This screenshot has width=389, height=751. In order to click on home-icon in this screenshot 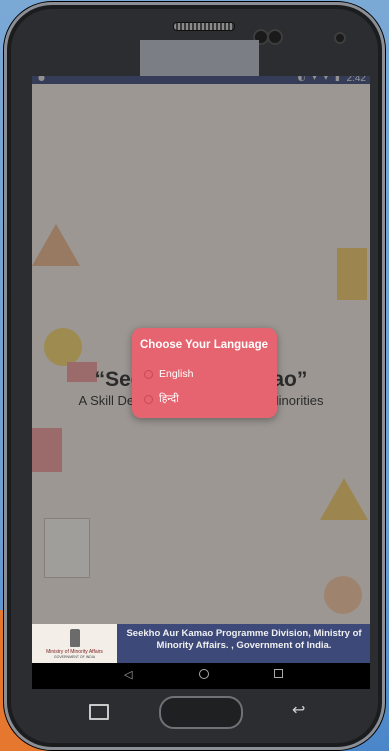, I will do `click(204, 674)`.